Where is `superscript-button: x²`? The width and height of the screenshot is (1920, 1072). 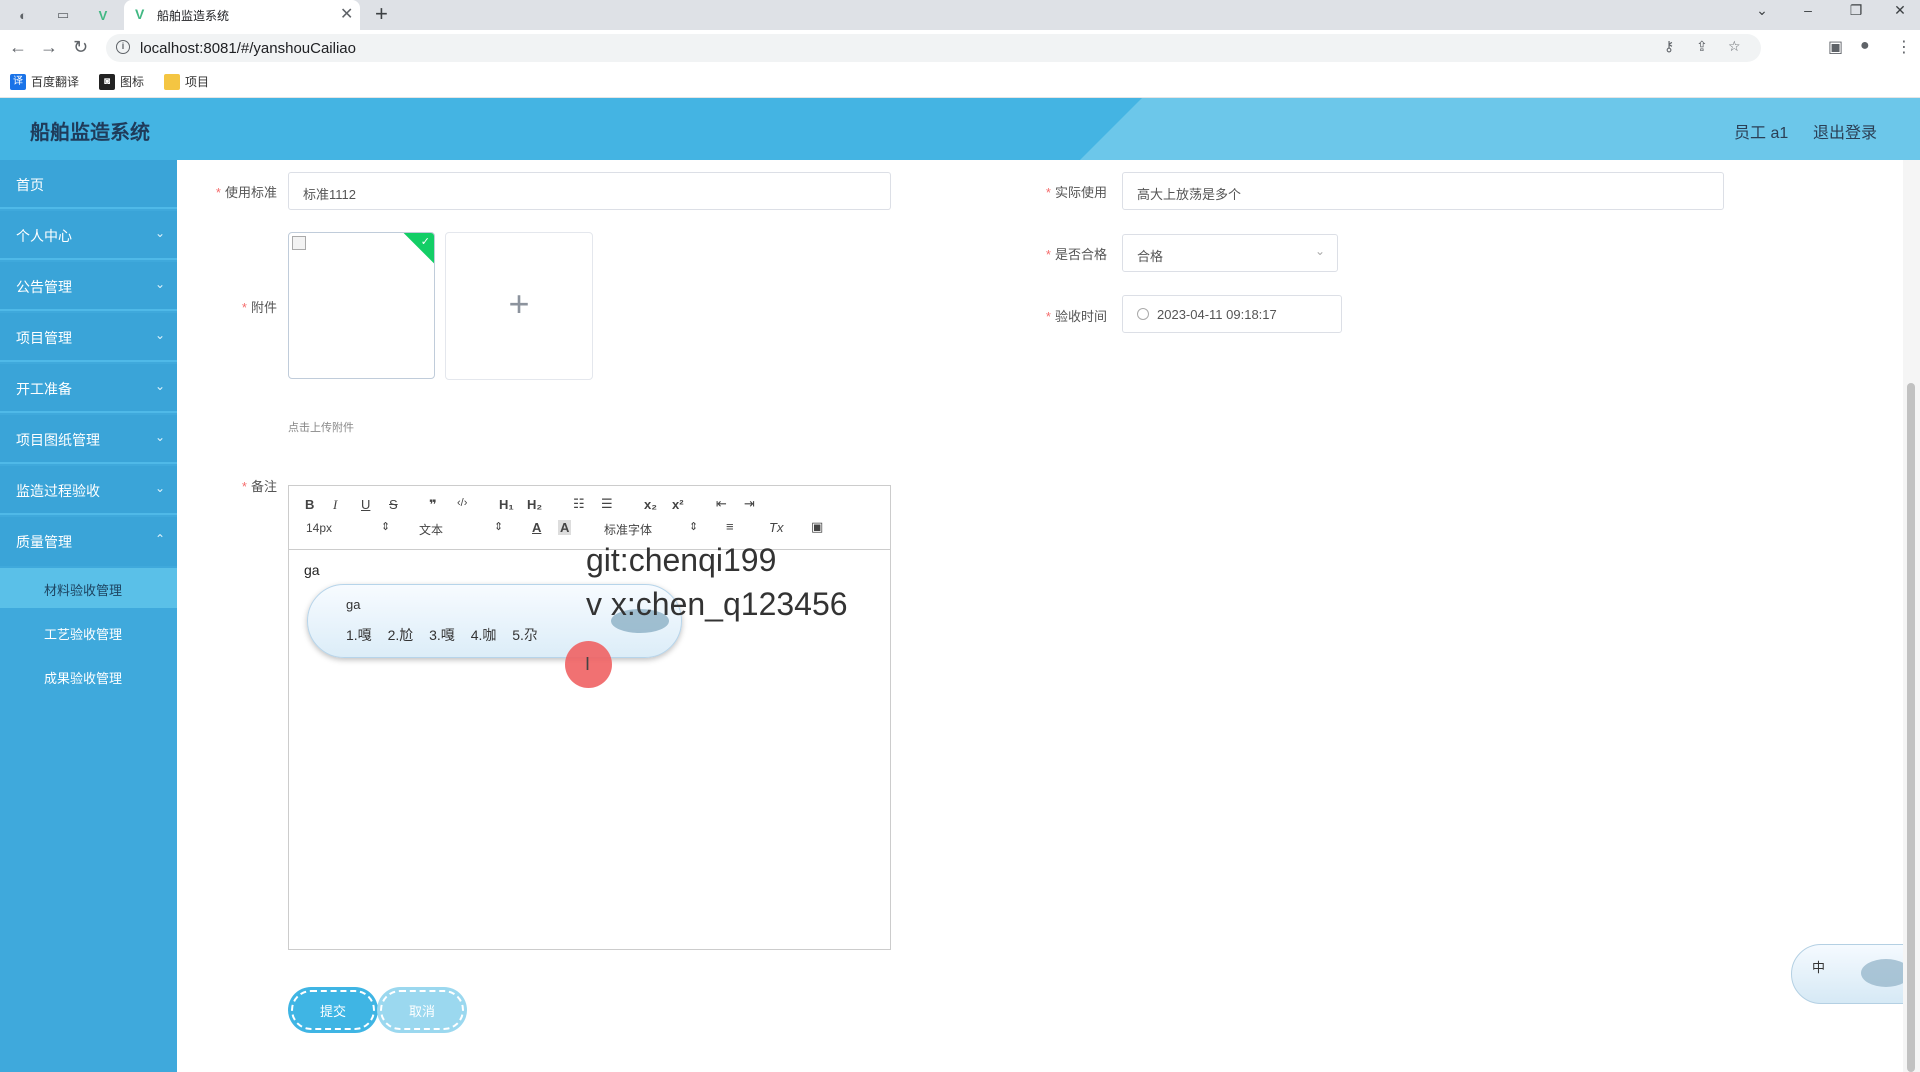
superscript-button: x² is located at coordinates (678, 504).